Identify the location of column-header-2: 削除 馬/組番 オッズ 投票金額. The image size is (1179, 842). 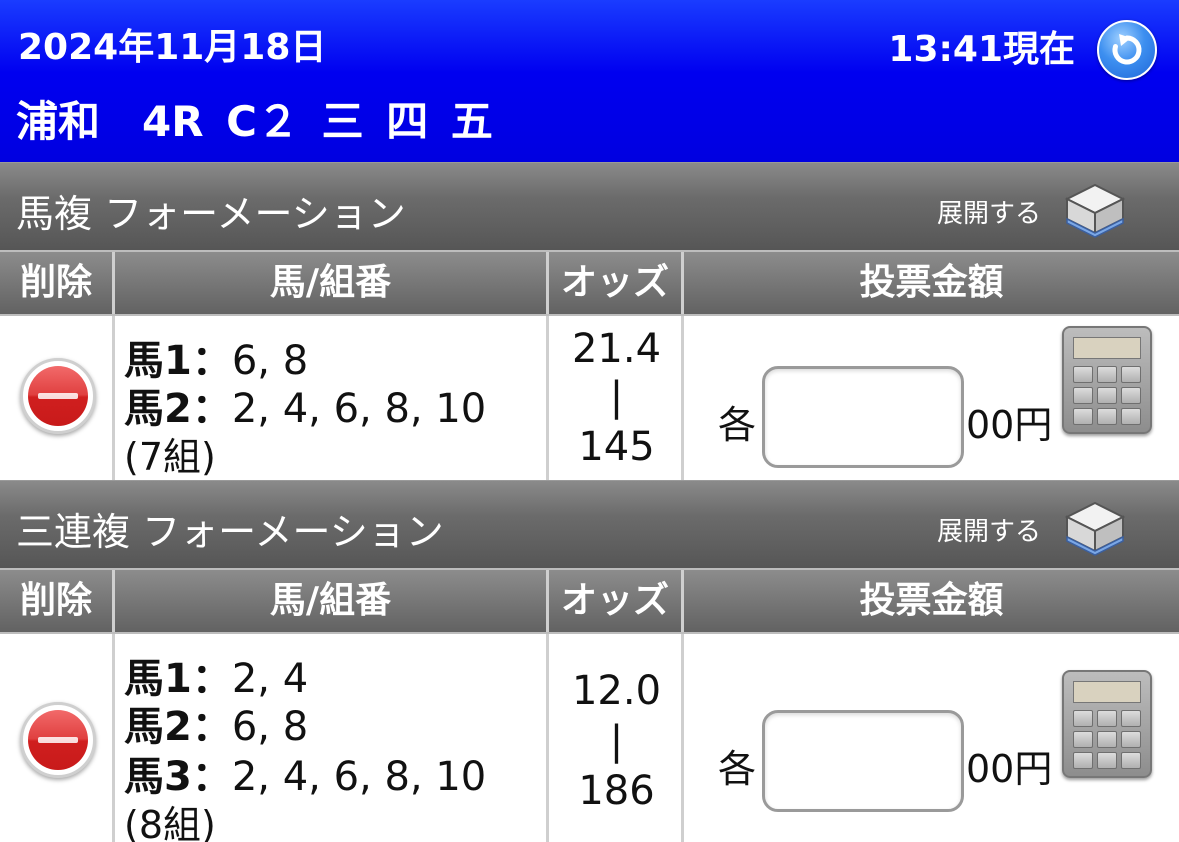
(589, 601).